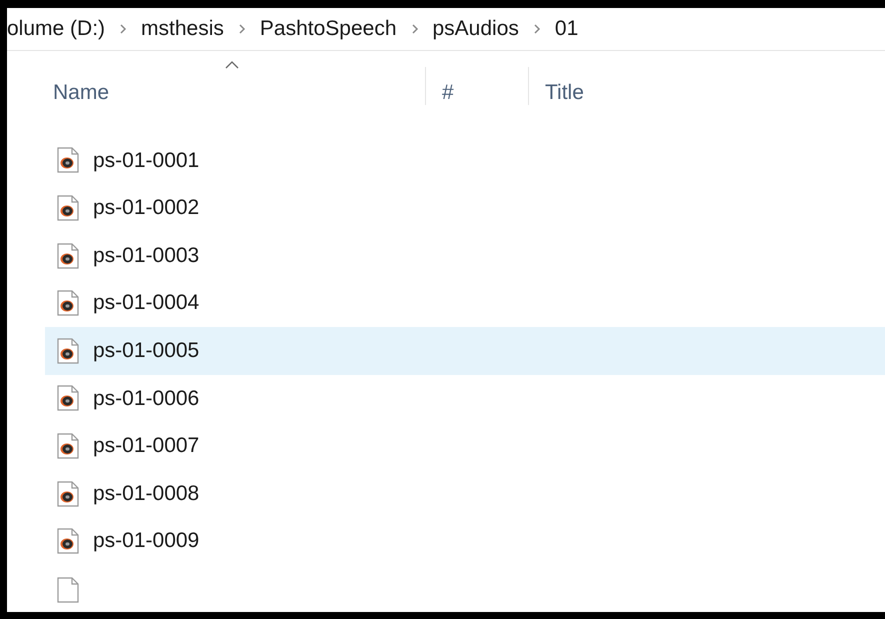  Describe the element at coordinates (146, 399) in the screenshot. I see `file-name: ps-01-0006` at that location.